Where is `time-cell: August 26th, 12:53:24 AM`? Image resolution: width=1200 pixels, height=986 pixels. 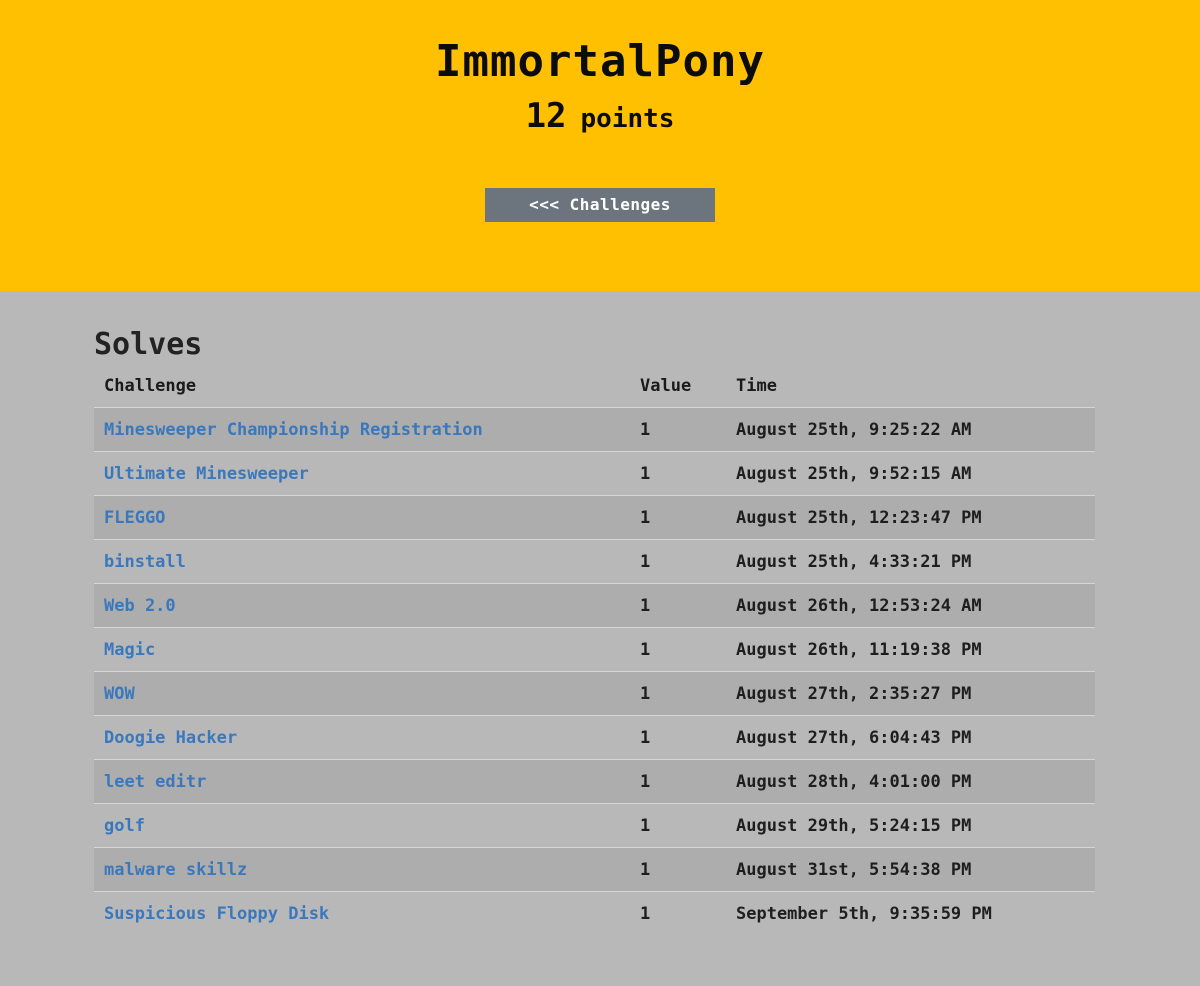
time-cell: August 26th, 12:53:24 AM is located at coordinates (910, 605).